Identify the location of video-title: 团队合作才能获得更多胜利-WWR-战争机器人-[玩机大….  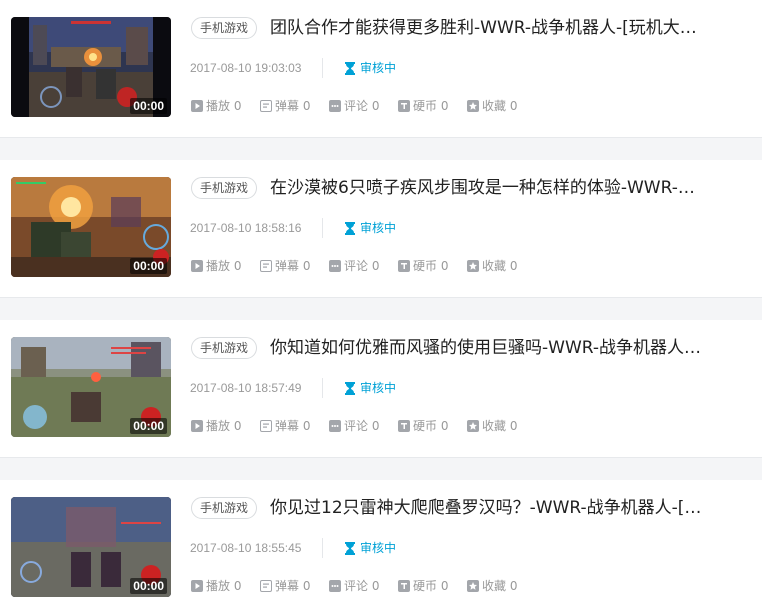
(505, 28).